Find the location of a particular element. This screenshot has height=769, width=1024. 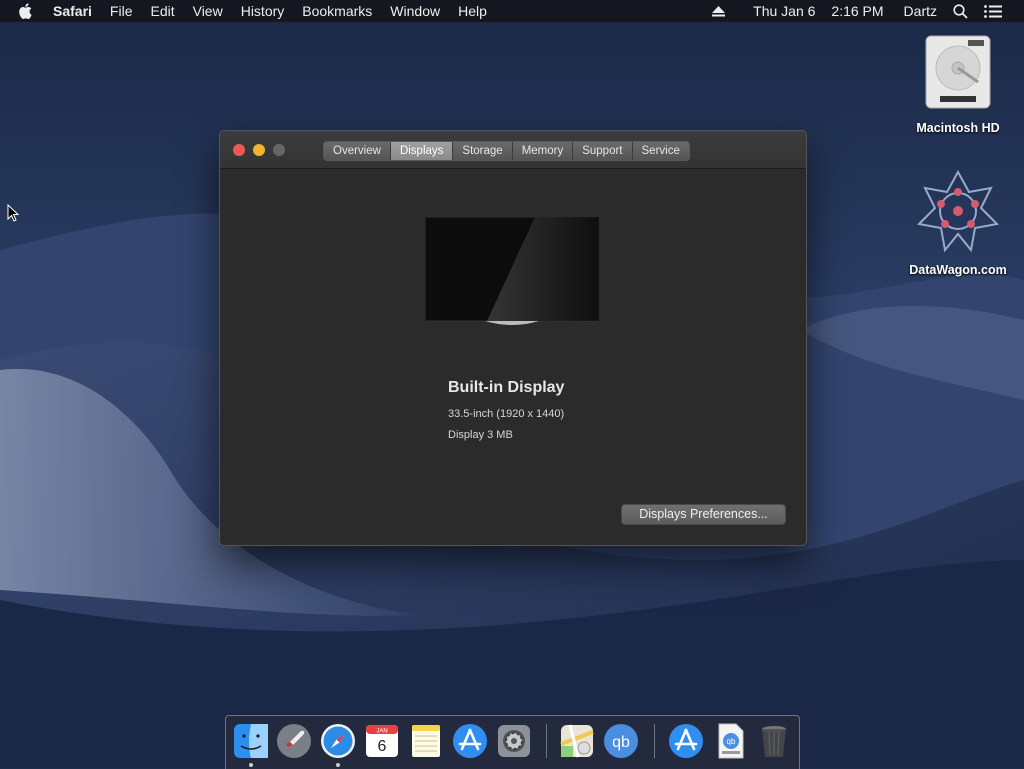

dock-item-app-store-downloads is located at coordinates (686, 741).